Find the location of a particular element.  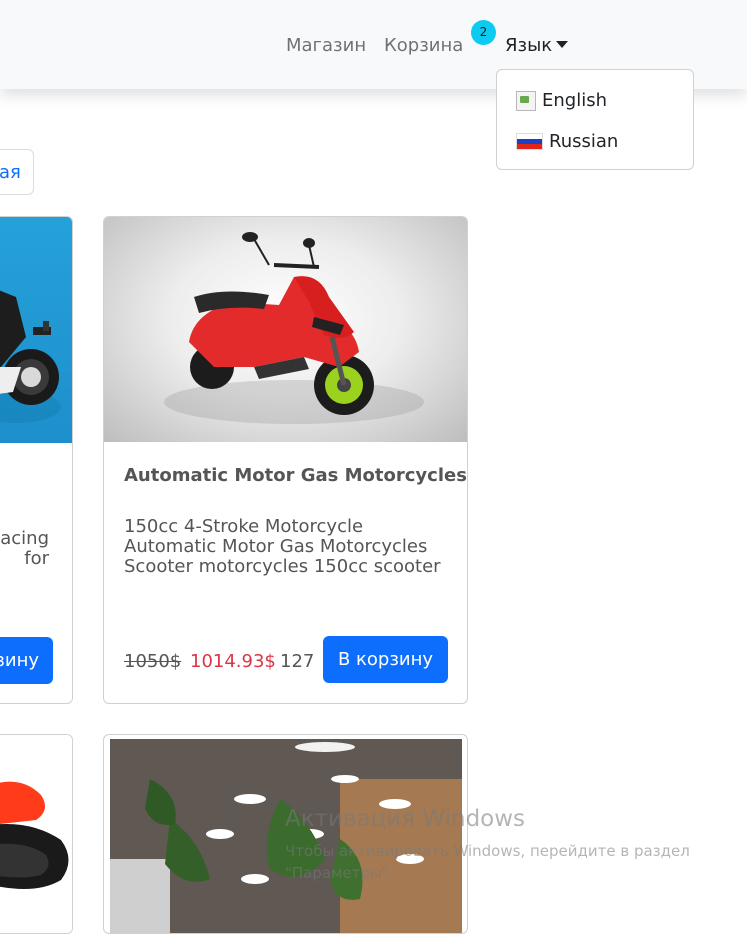

nav-cart-link: Корзина is located at coordinates (423, 46).